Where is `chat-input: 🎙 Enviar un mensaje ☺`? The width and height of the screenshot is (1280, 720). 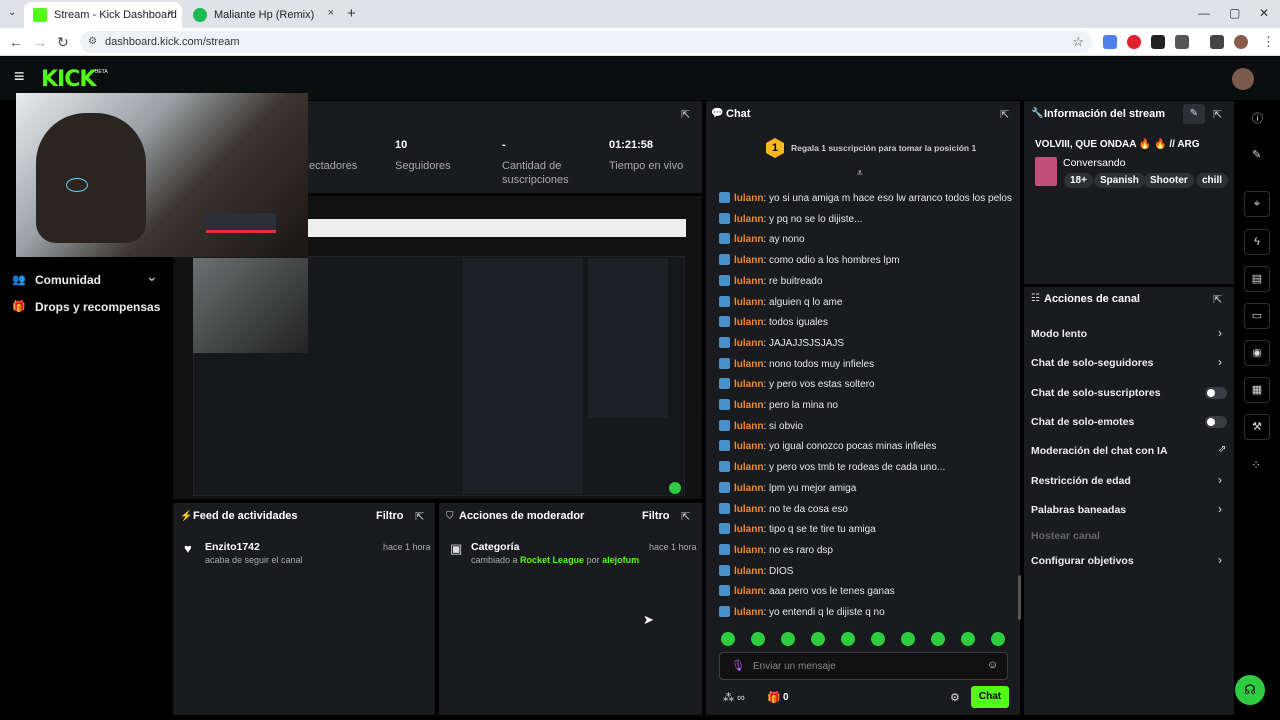
chat-input: 🎙 Enviar un mensaje ☺ is located at coordinates (863, 666).